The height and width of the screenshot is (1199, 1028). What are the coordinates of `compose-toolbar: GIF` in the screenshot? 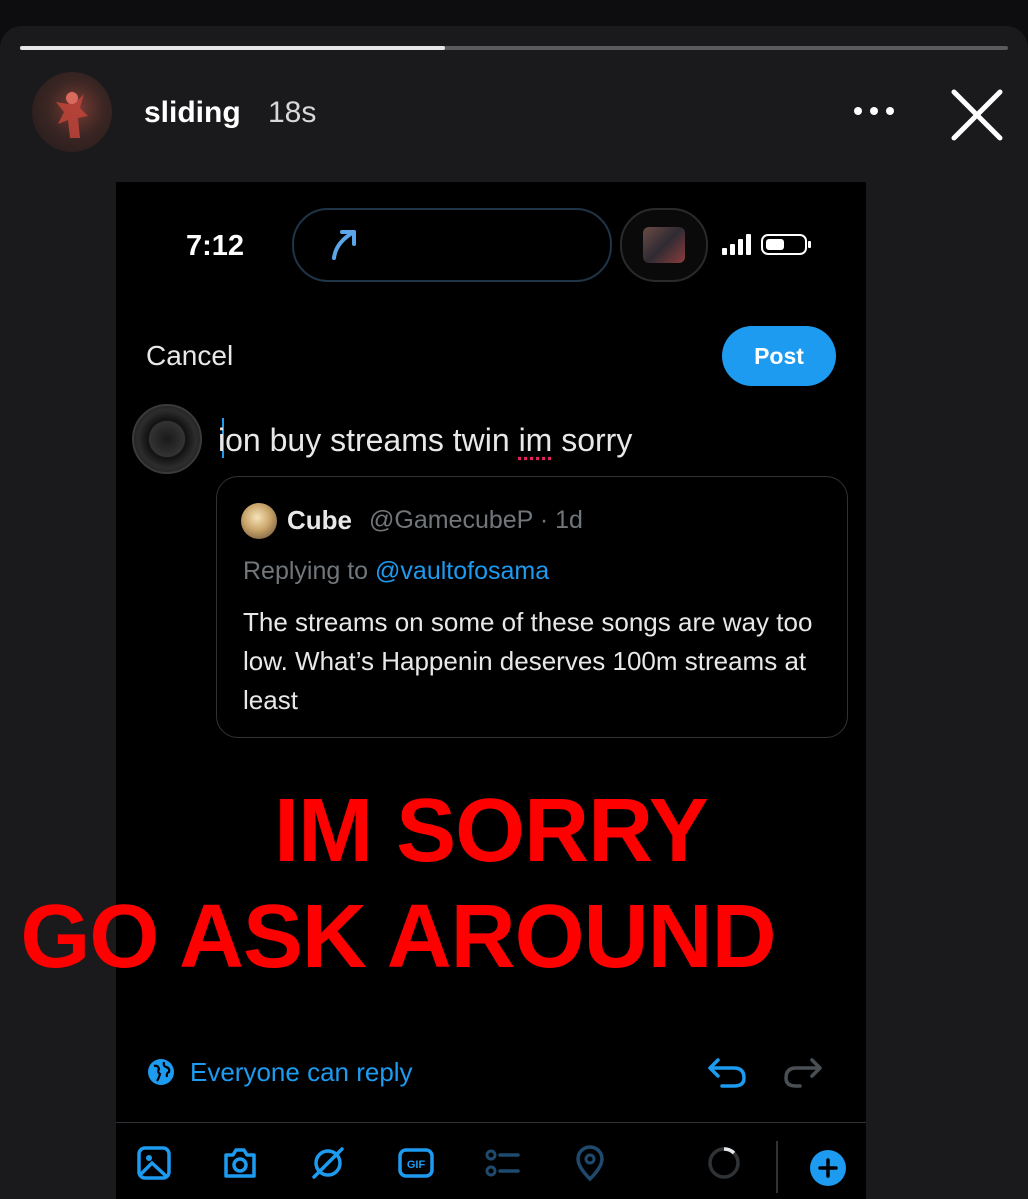 It's located at (491, 1161).